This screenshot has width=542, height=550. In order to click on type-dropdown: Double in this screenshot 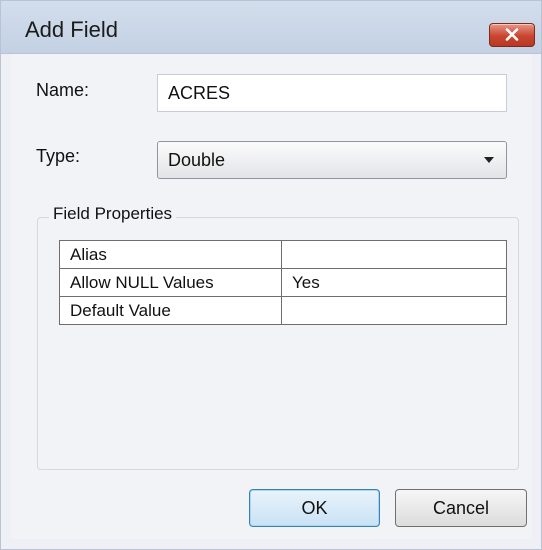, I will do `click(332, 160)`.